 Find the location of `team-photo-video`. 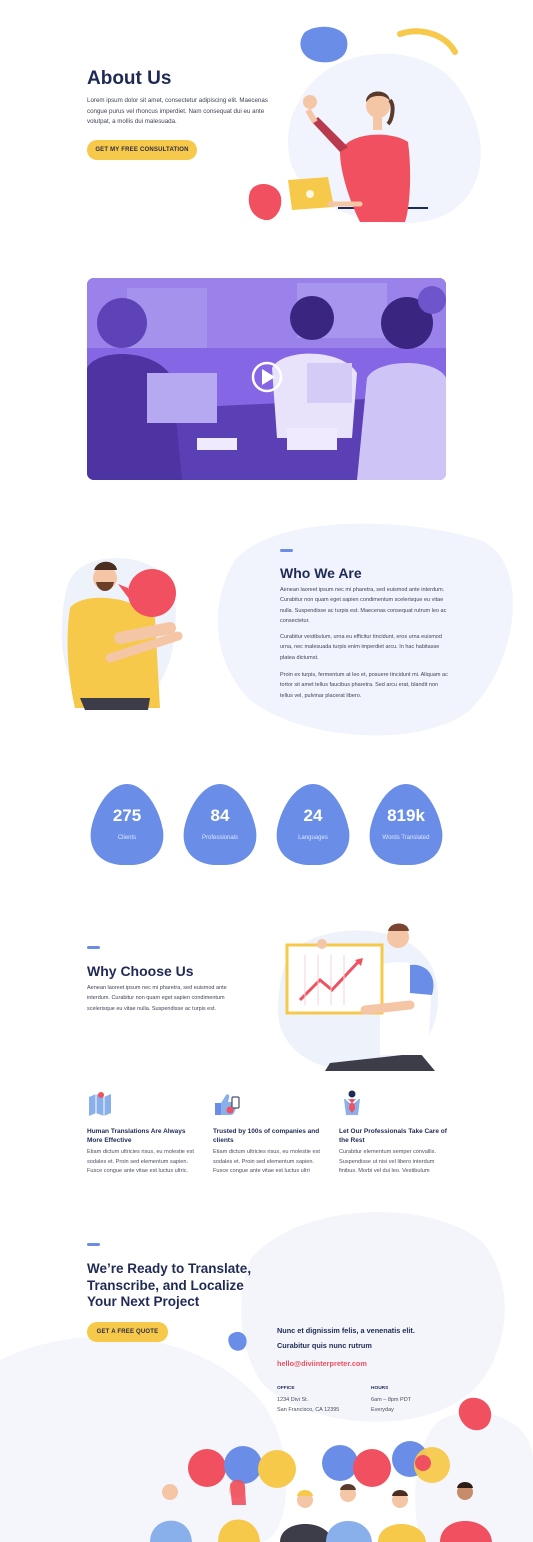

team-photo-video is located at coordinates (266, 379).